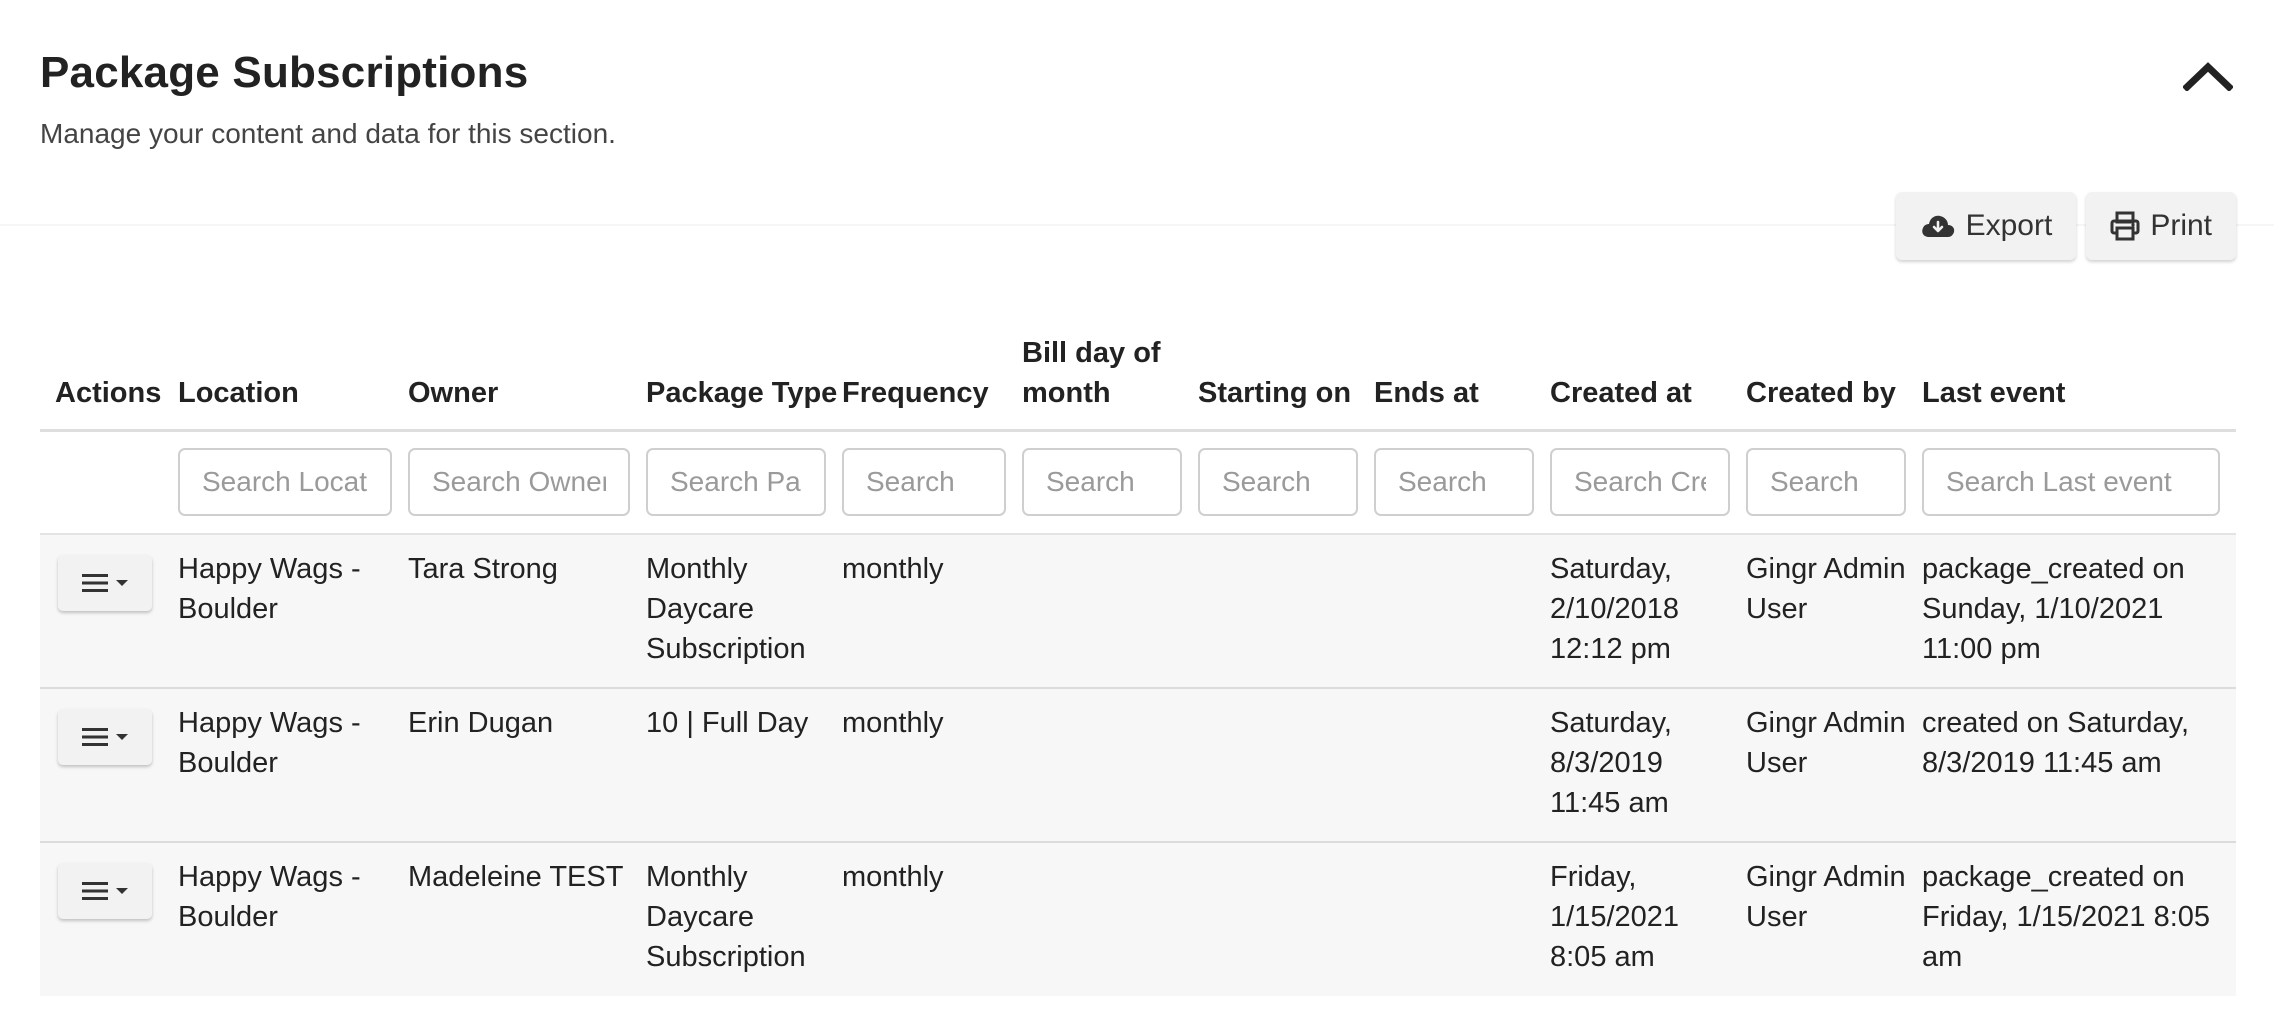 This screenshot has height=1034, width=2274. Describe the element at coordinates (1648, 380) in the screenshot. I see `column-header-created-at: Created at` at that location.